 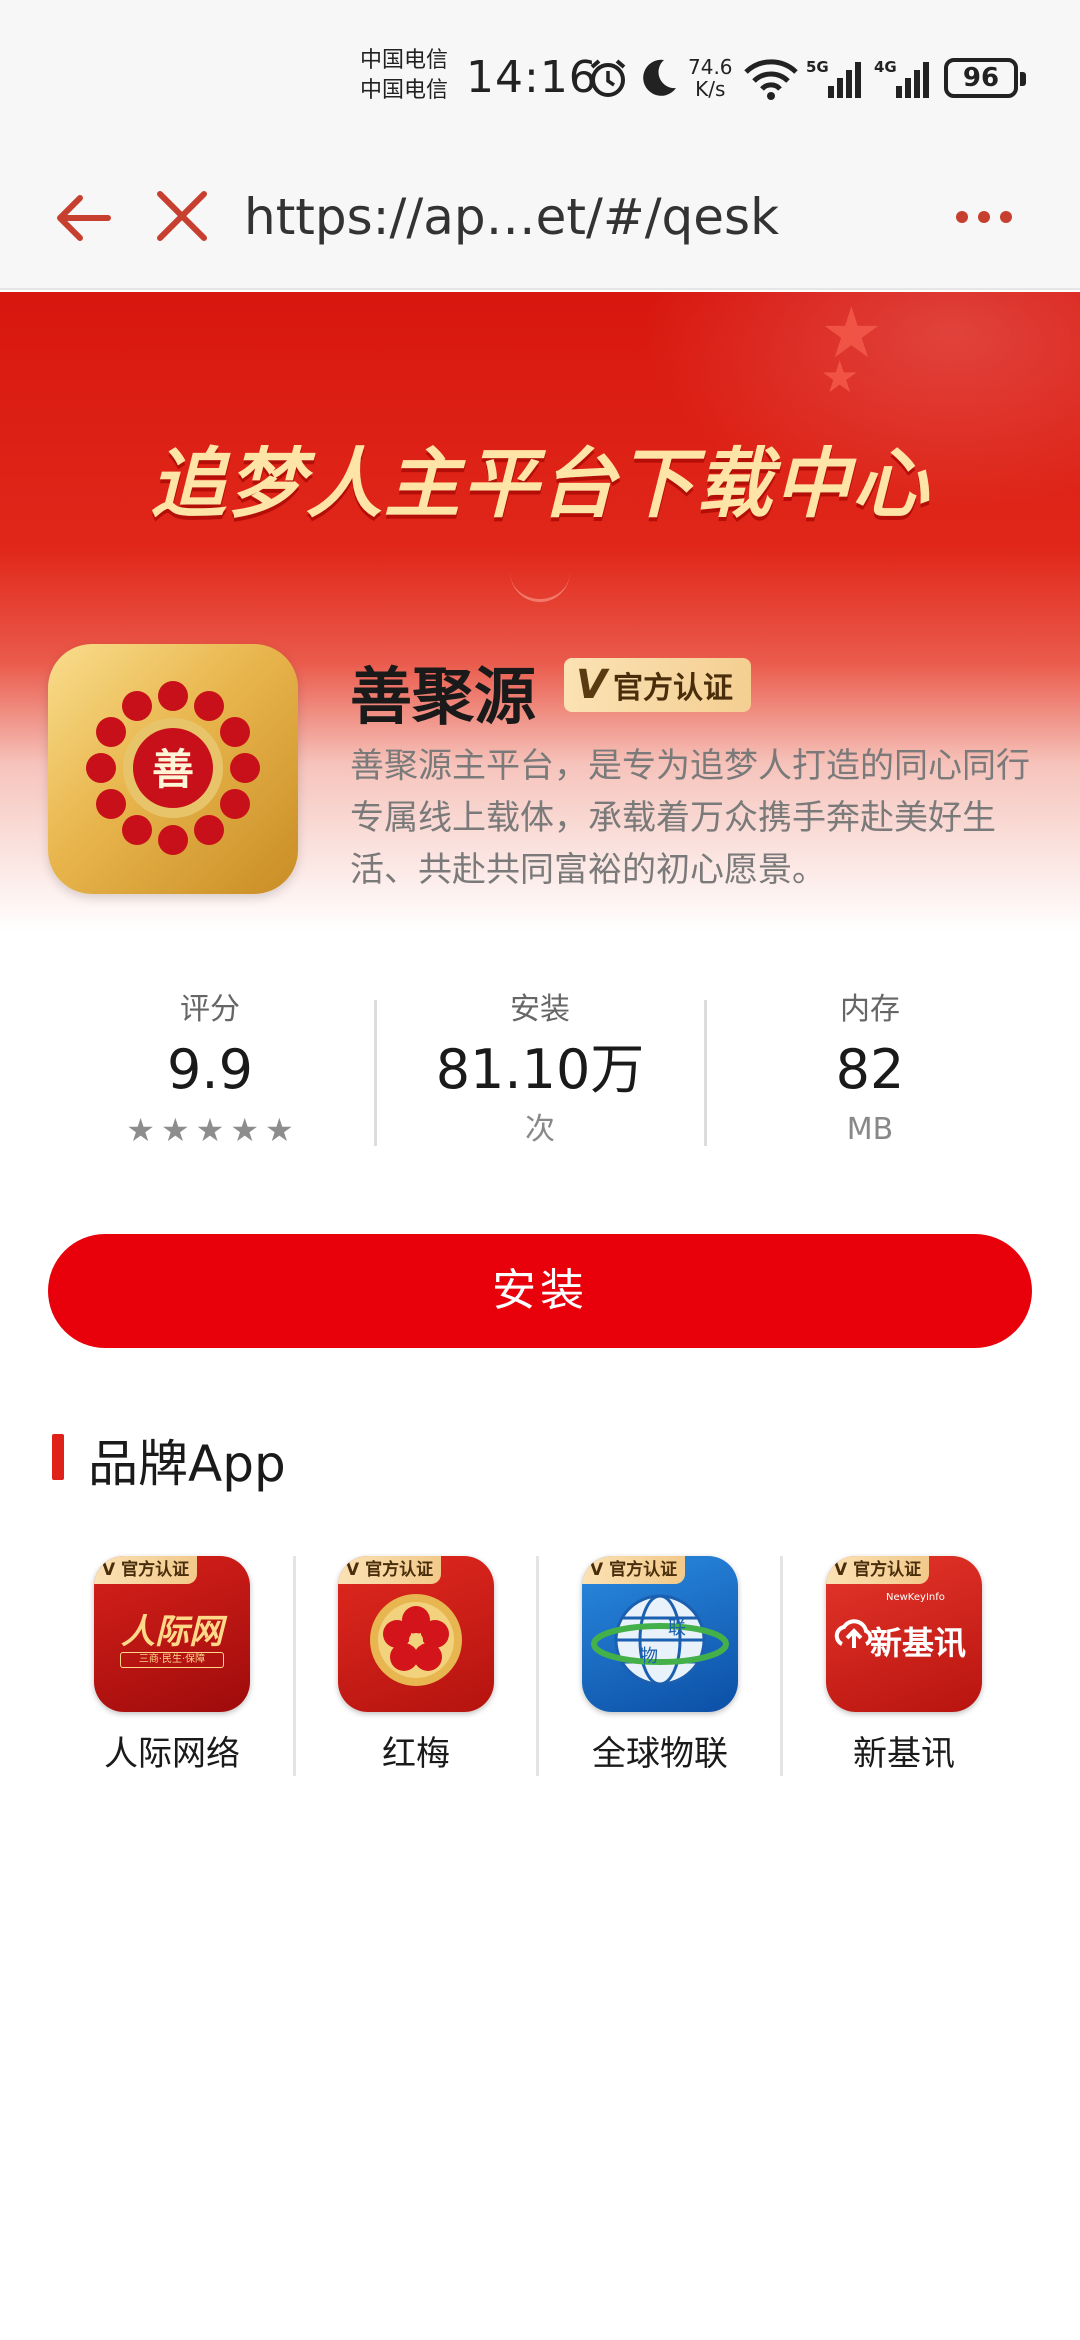 I want to click on stat-installs-value: 81.10万, so click(x=540, y=1069).